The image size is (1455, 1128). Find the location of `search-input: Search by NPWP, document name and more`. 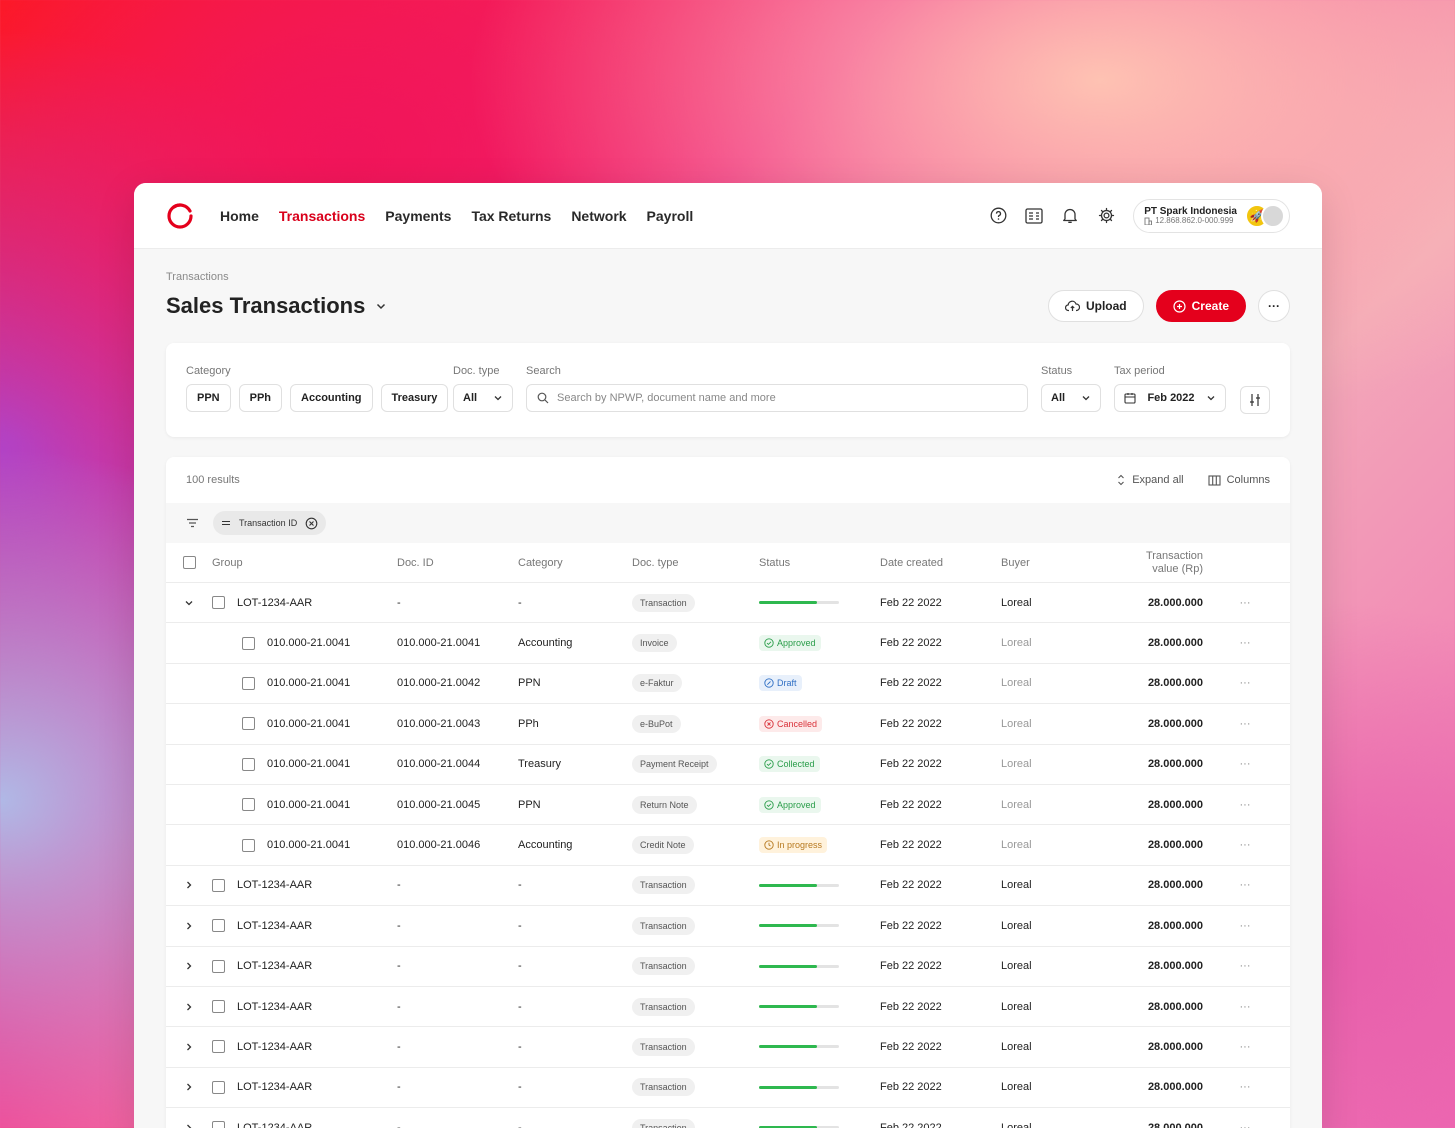

search-input: Search by NPWP, document name and more is located at coordinates (777, 398).